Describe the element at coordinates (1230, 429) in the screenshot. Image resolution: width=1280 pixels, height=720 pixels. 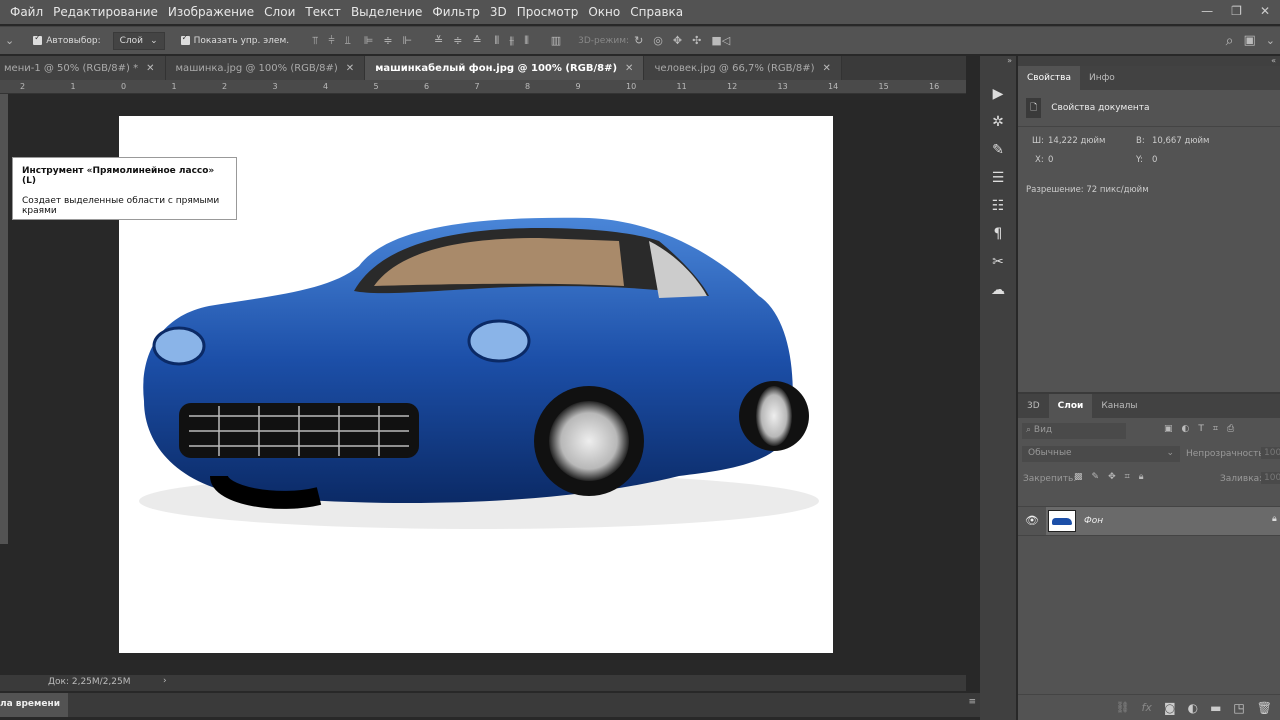
I see `filter-smart-icon: ⎙` at that location.